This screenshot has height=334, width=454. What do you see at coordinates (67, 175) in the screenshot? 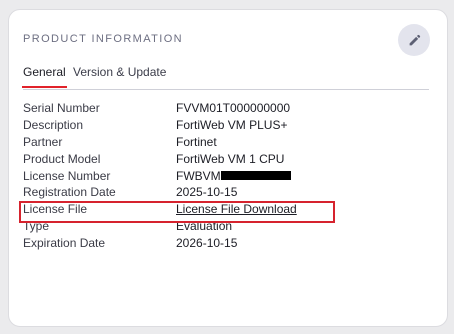
I see `row-label: License Number` at bounding box center [67, 175].